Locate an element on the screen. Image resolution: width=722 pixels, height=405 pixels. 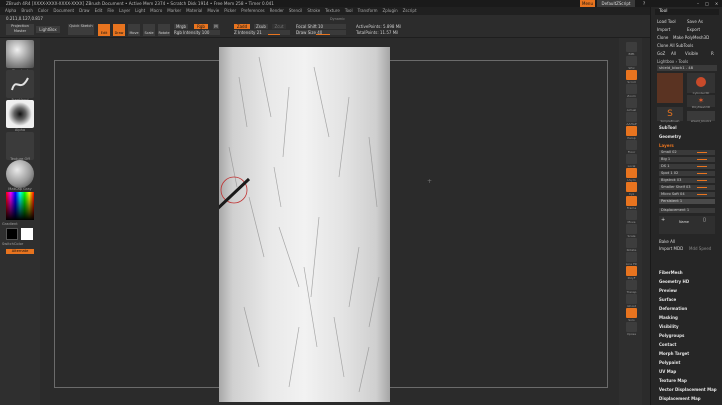
lsym-icon is located at coordinates (631, 173).